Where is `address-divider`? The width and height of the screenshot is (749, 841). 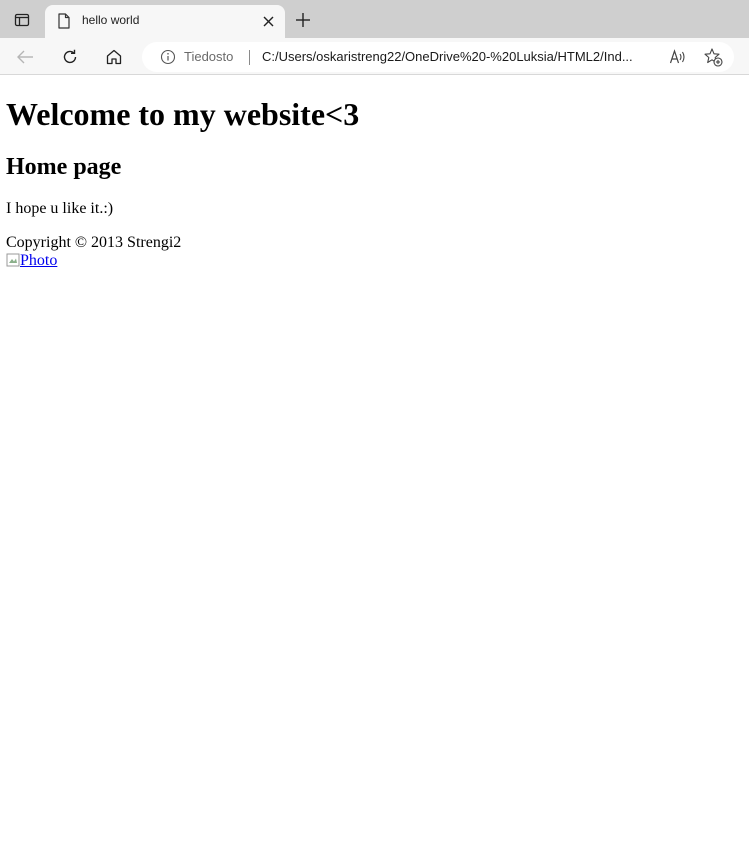 address-divider is located at coordinates (249, 57).